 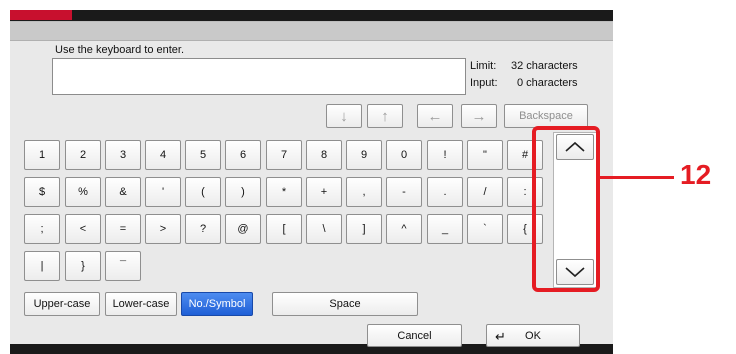 I want to click on char-key: ., so click(x=445, y=192).